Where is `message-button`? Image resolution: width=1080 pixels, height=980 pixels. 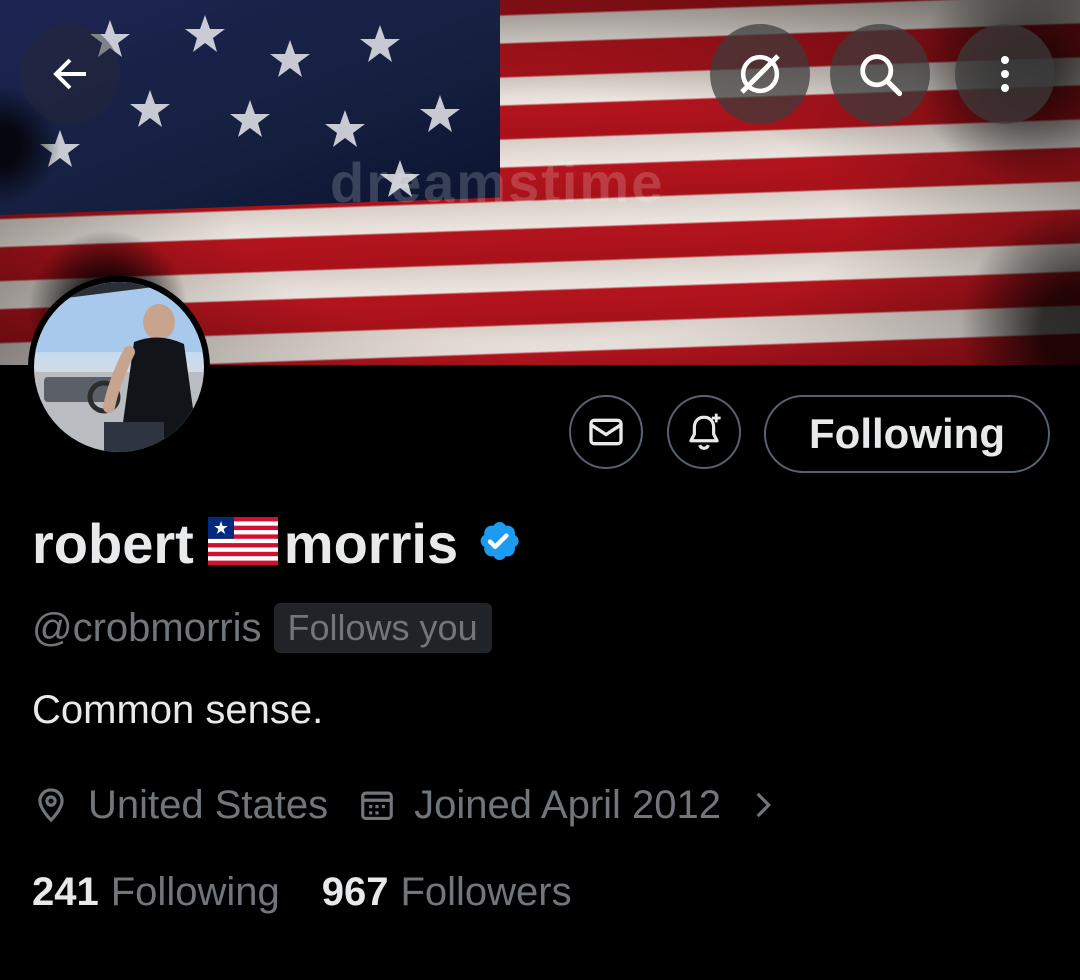
message-button is located at coordinates (606, 432).